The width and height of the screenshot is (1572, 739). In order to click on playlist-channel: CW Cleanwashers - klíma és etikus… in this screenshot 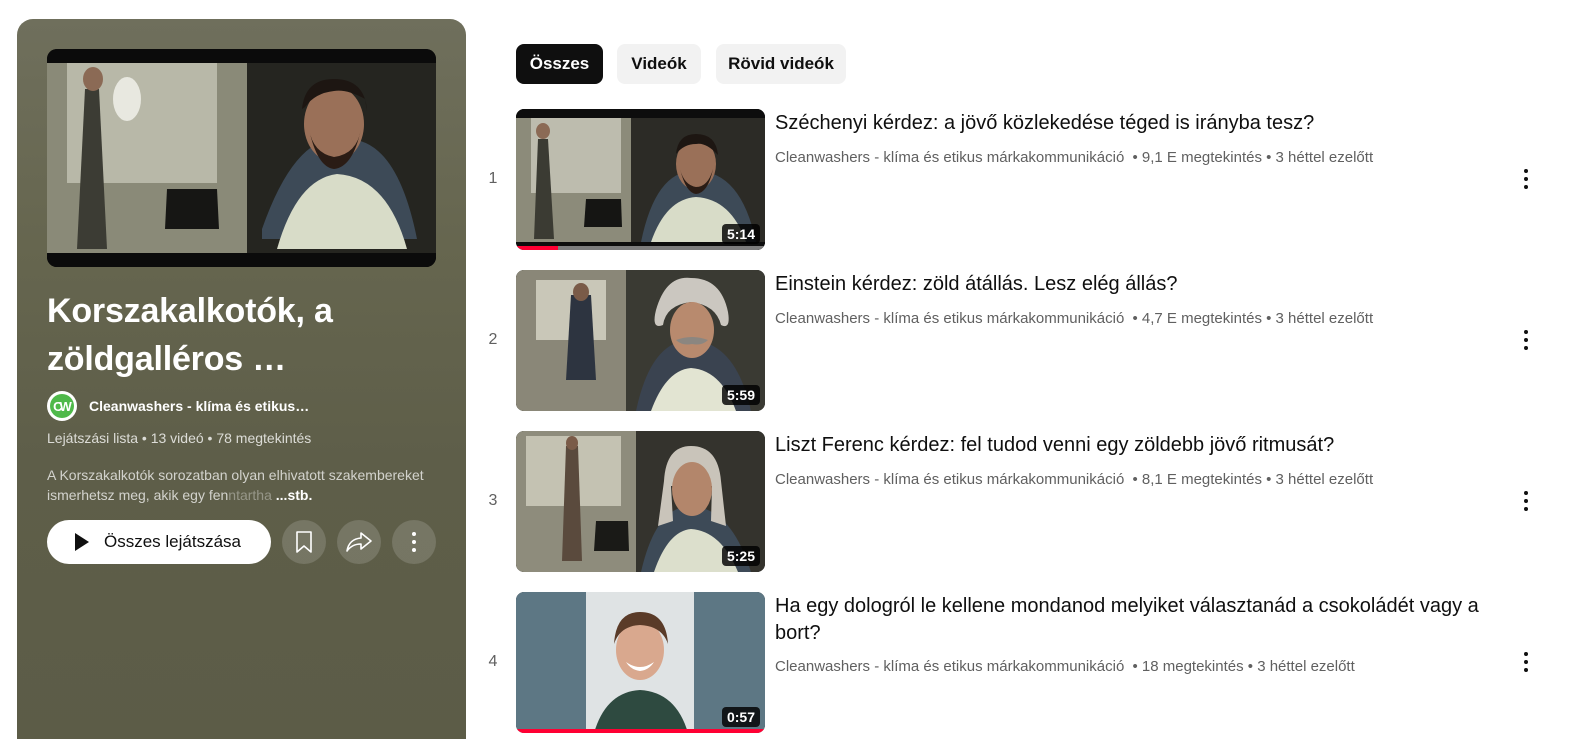, I will do `click(178, 406)`.